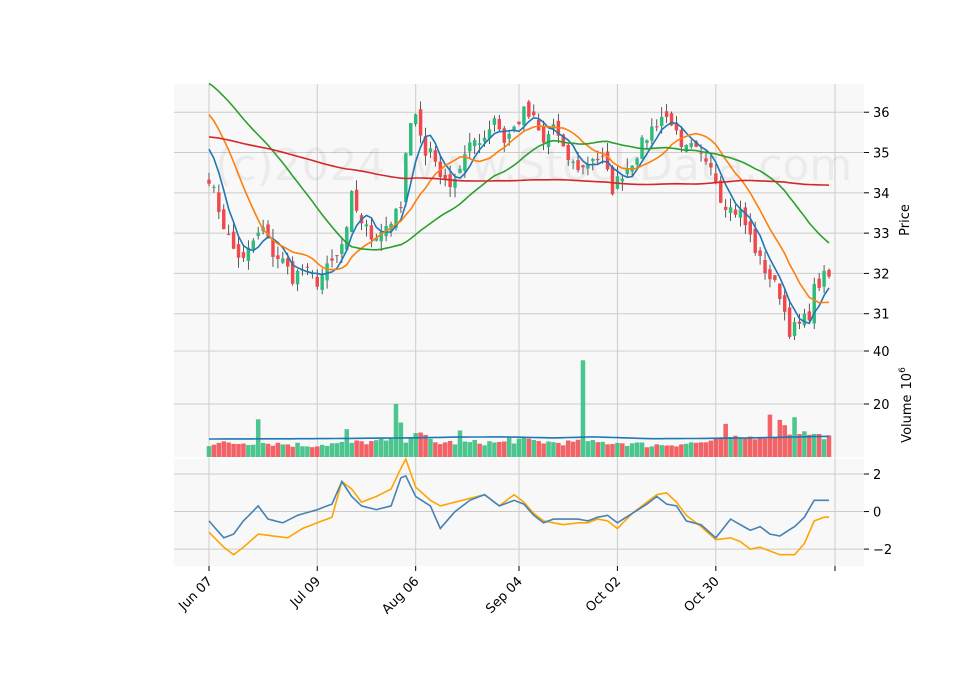  Describe the element at coordinates (905, 220) in the screenshot. I see `price-axis-title: Price` at that location.